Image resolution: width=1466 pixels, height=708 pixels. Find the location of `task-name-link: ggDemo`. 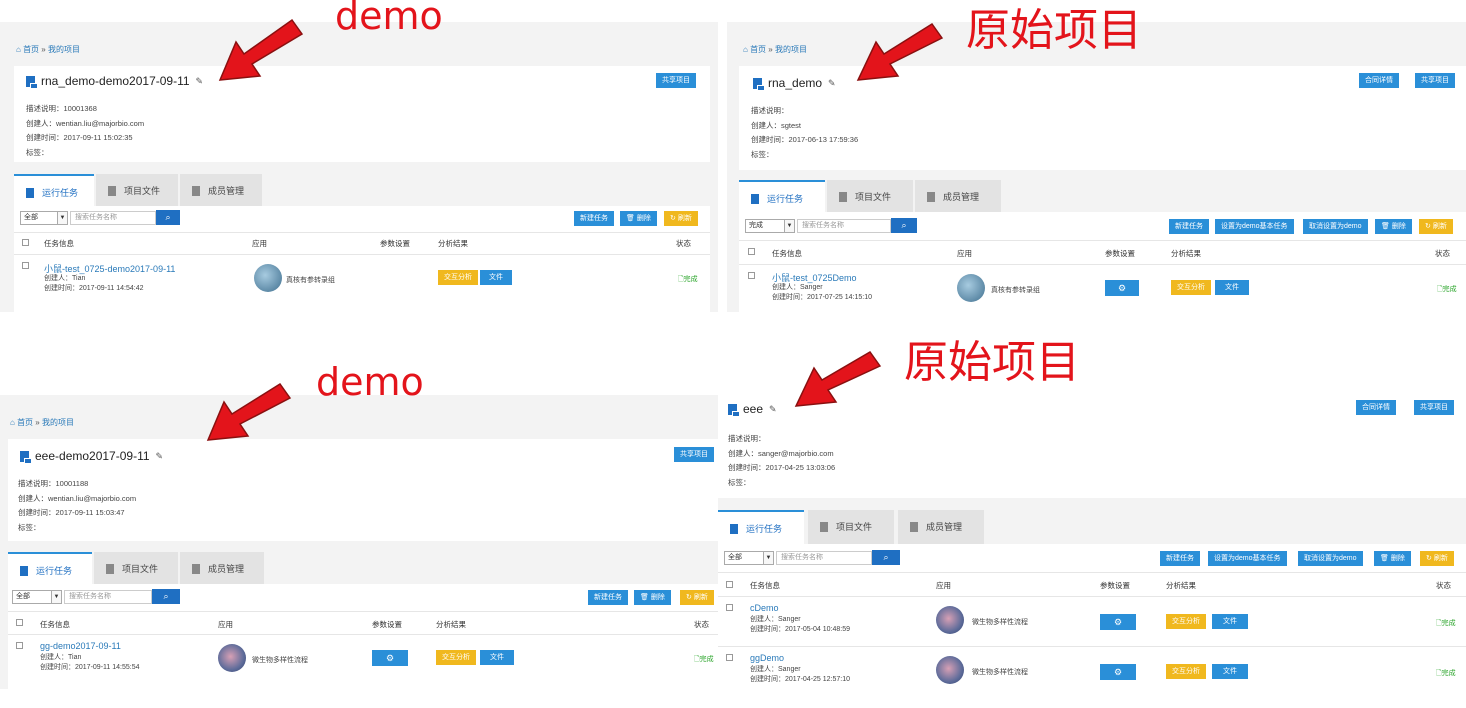

task-name-link: ggDemo is located at coordinates (767, 658).